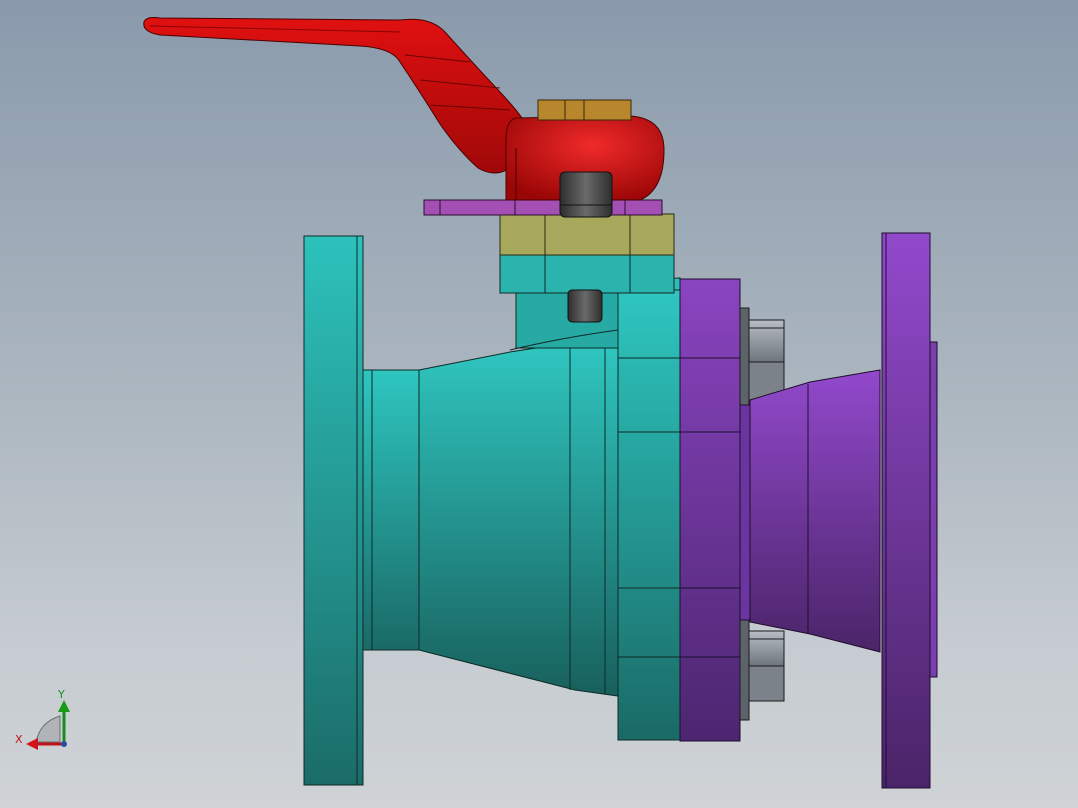 The image size is (1078, 808). What do you see at coordinates (587, 253) in the screenshot?
I see `packing-gland` at bounding box center [587, 253].